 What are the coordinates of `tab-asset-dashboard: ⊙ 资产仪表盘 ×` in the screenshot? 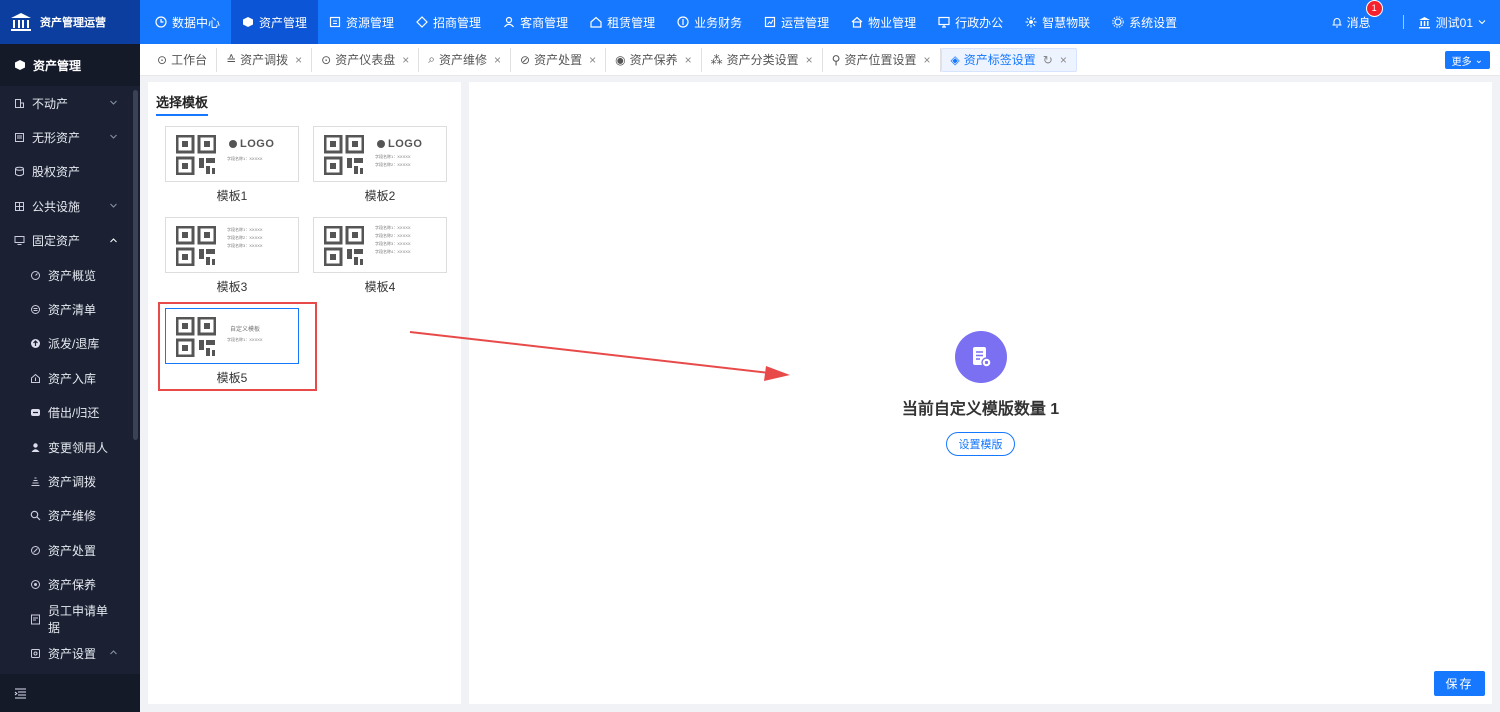 It's located at (366, 59).